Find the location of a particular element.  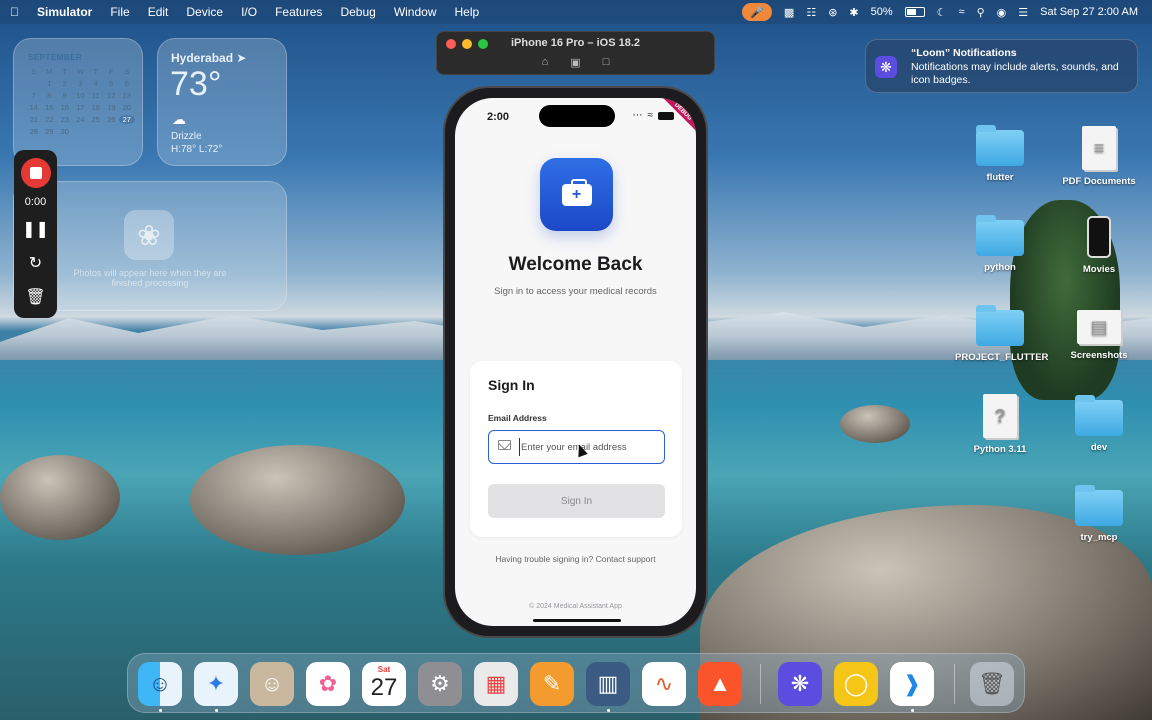

stop-recording-button is located at coordinates (35, 173).